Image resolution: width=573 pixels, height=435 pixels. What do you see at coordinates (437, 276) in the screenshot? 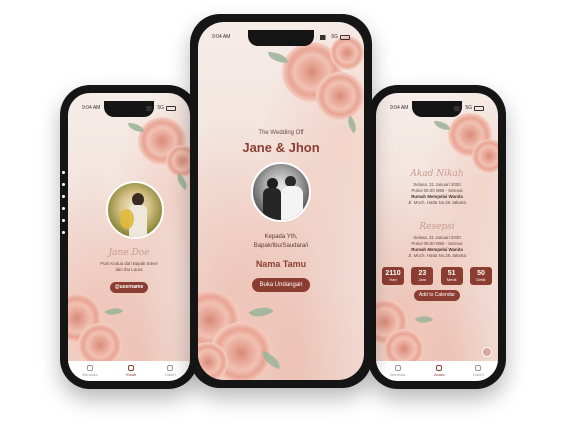
I see `countdown: 2110 Hari 23 Jam 51 Menit 50 Detik` at bounding box center [437, 276].